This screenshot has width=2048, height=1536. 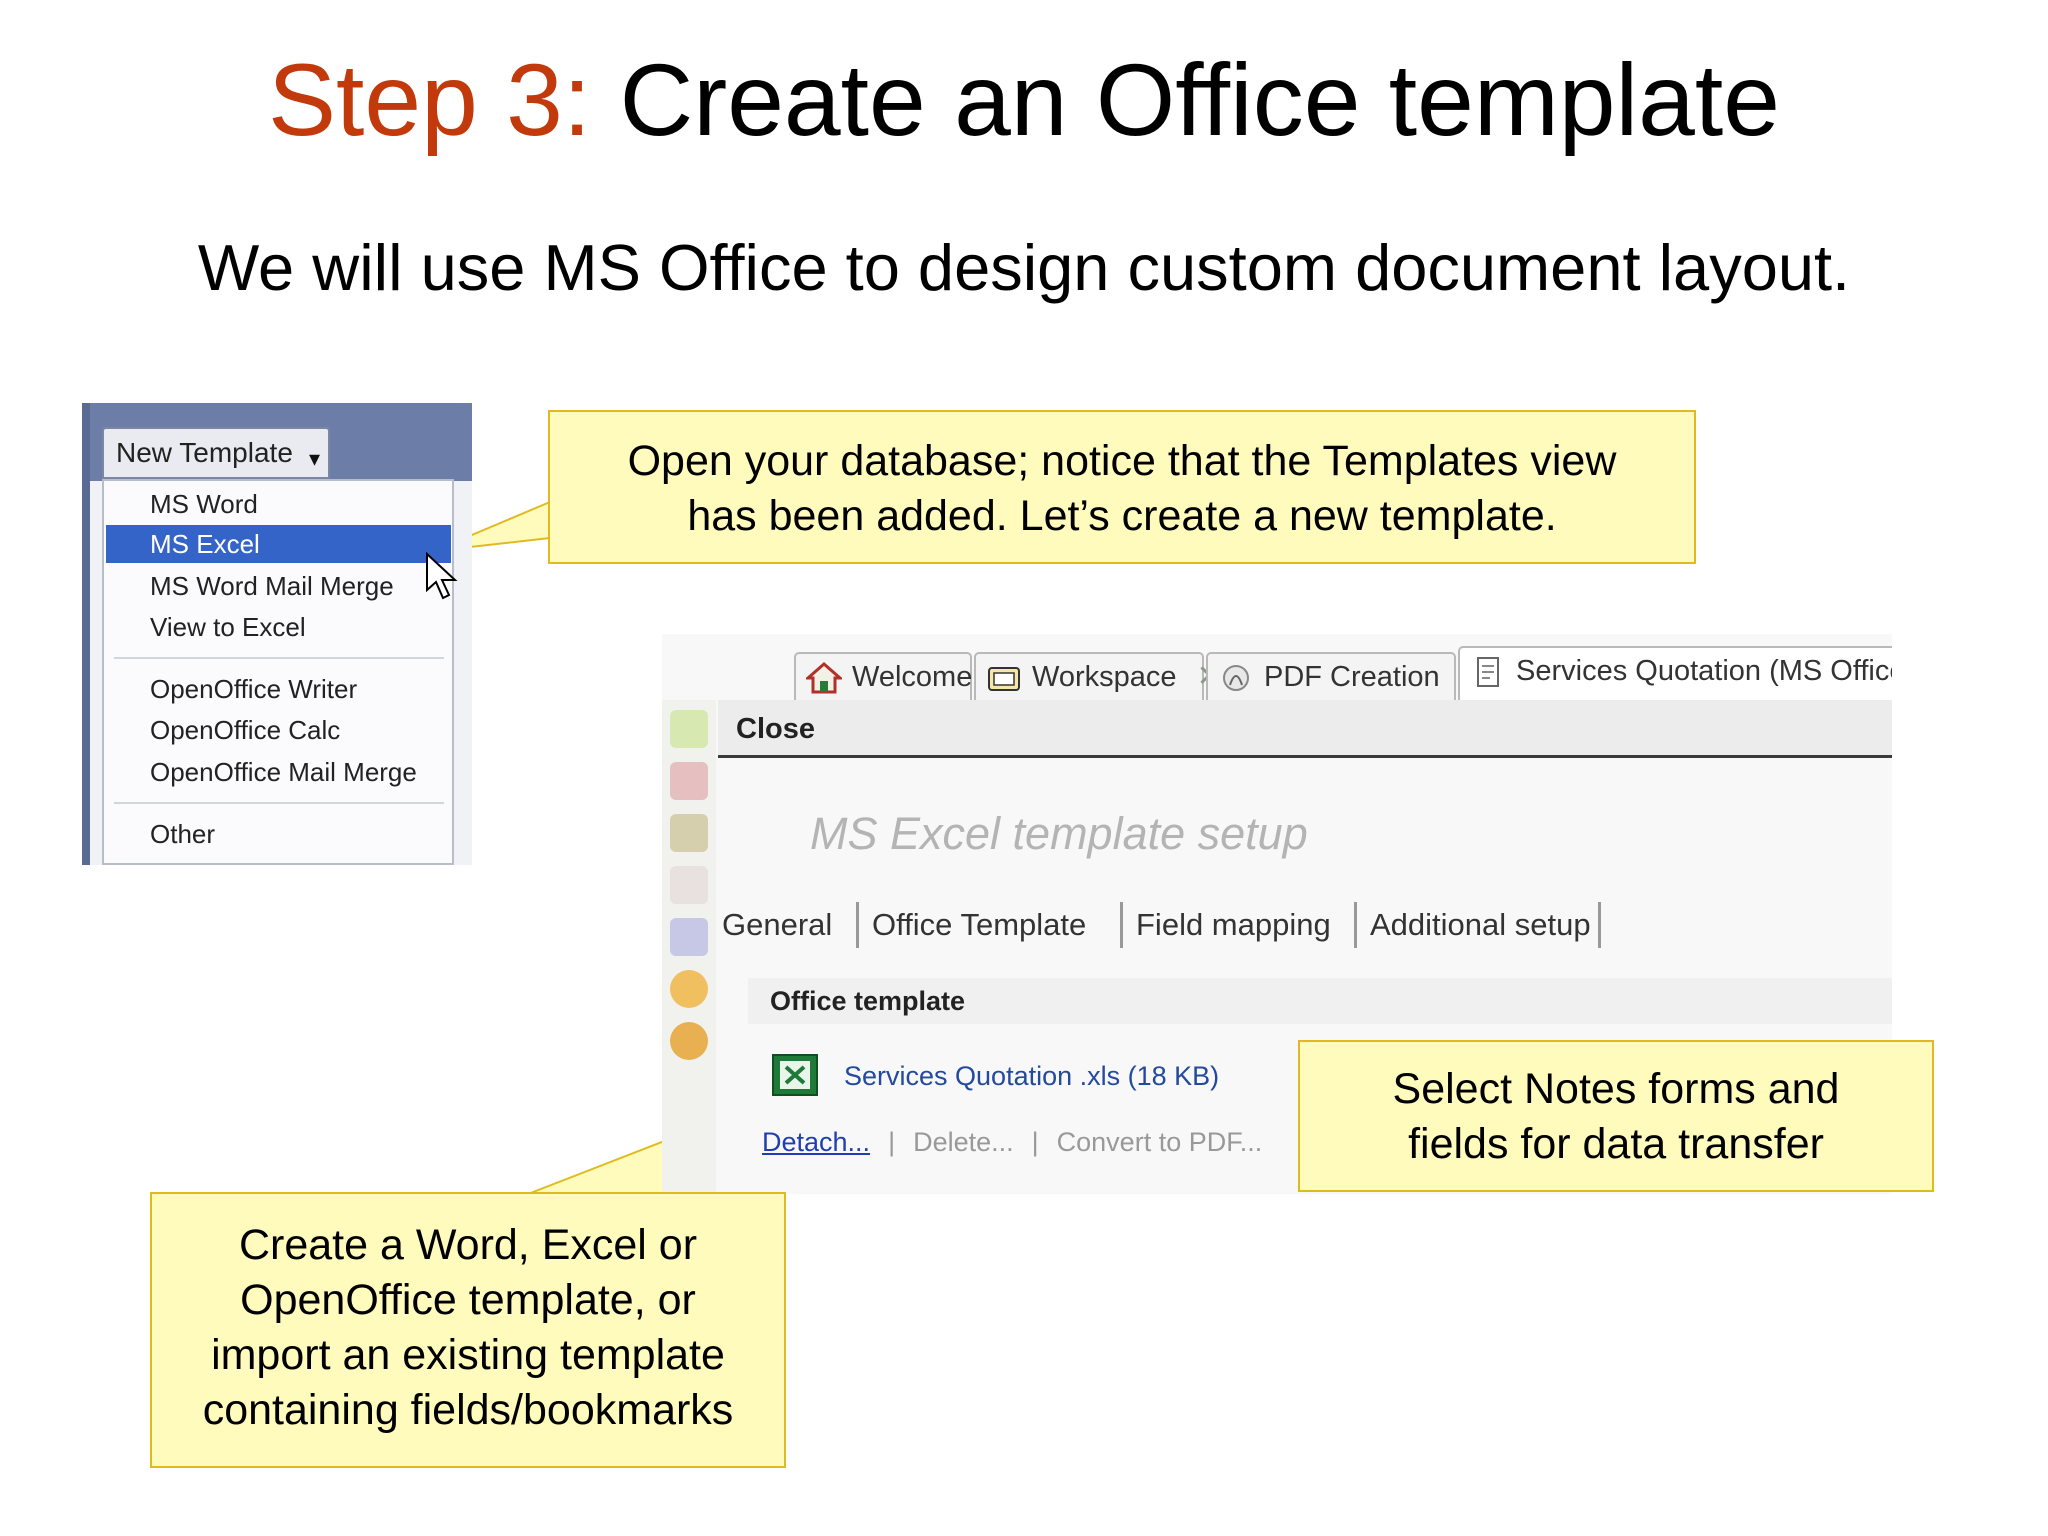 I want to click on callout-right-line-2: fields for data transfer, so click(x=1616, y=1144).